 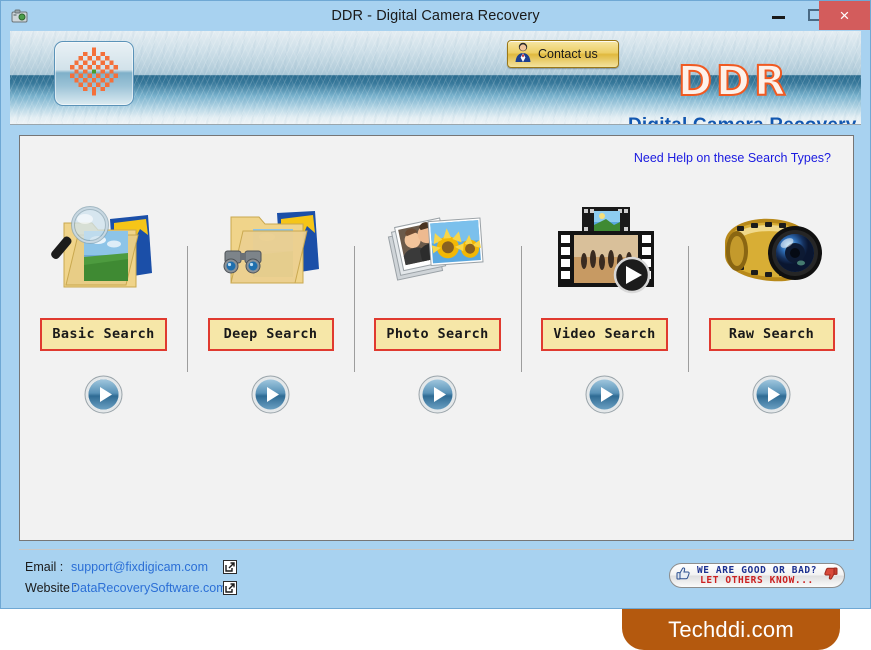 What do you see at coordinates (742, 119) in the screenshot?
I see `brand-tagline: Digital Camera Recovery` at bounding box center [742, 119].